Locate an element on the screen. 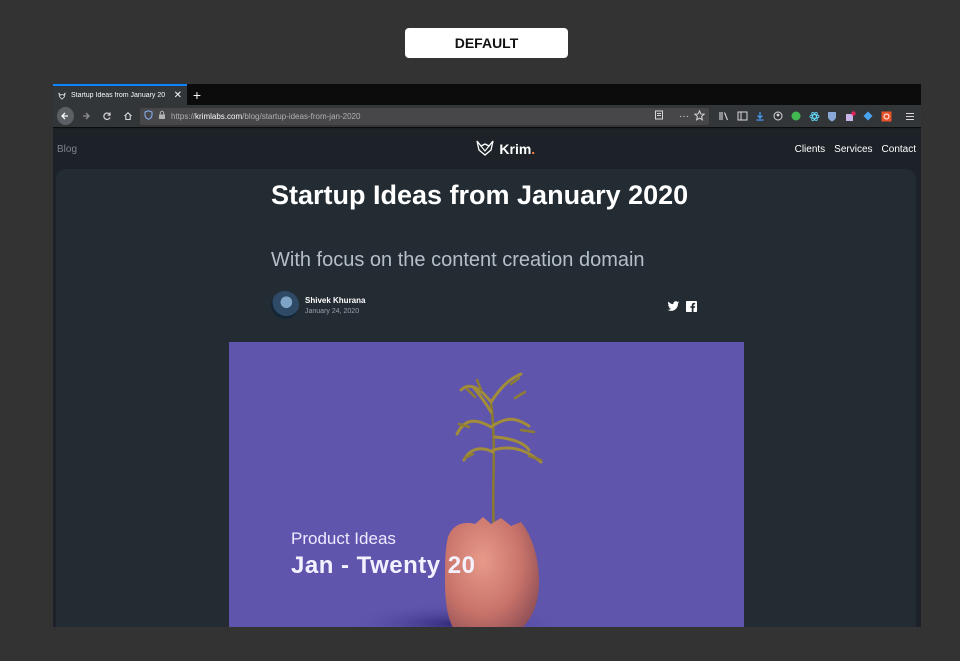 Image resolution: width=960 pixels, height=661 pixels. lock-icon is located at coordinates (162, 116).